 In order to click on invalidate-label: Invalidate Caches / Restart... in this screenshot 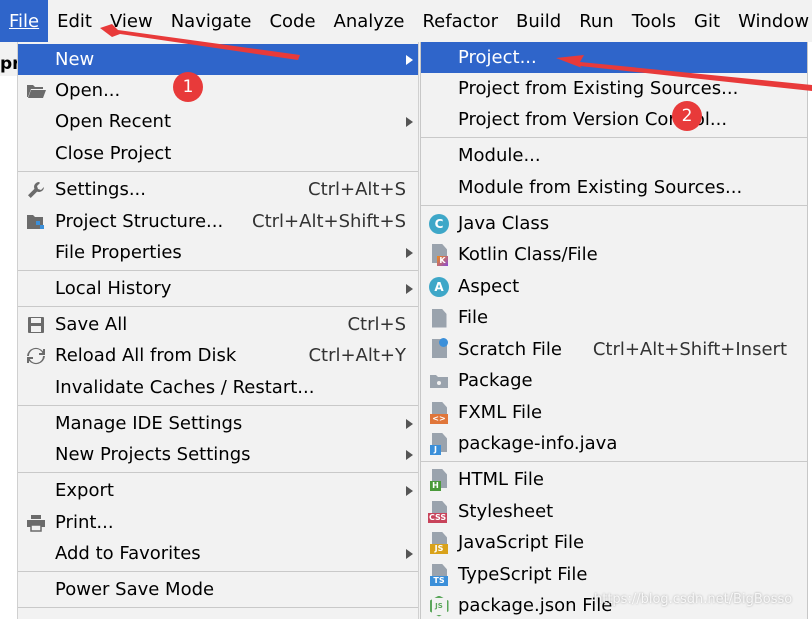, I will do `click(185, 387)`.